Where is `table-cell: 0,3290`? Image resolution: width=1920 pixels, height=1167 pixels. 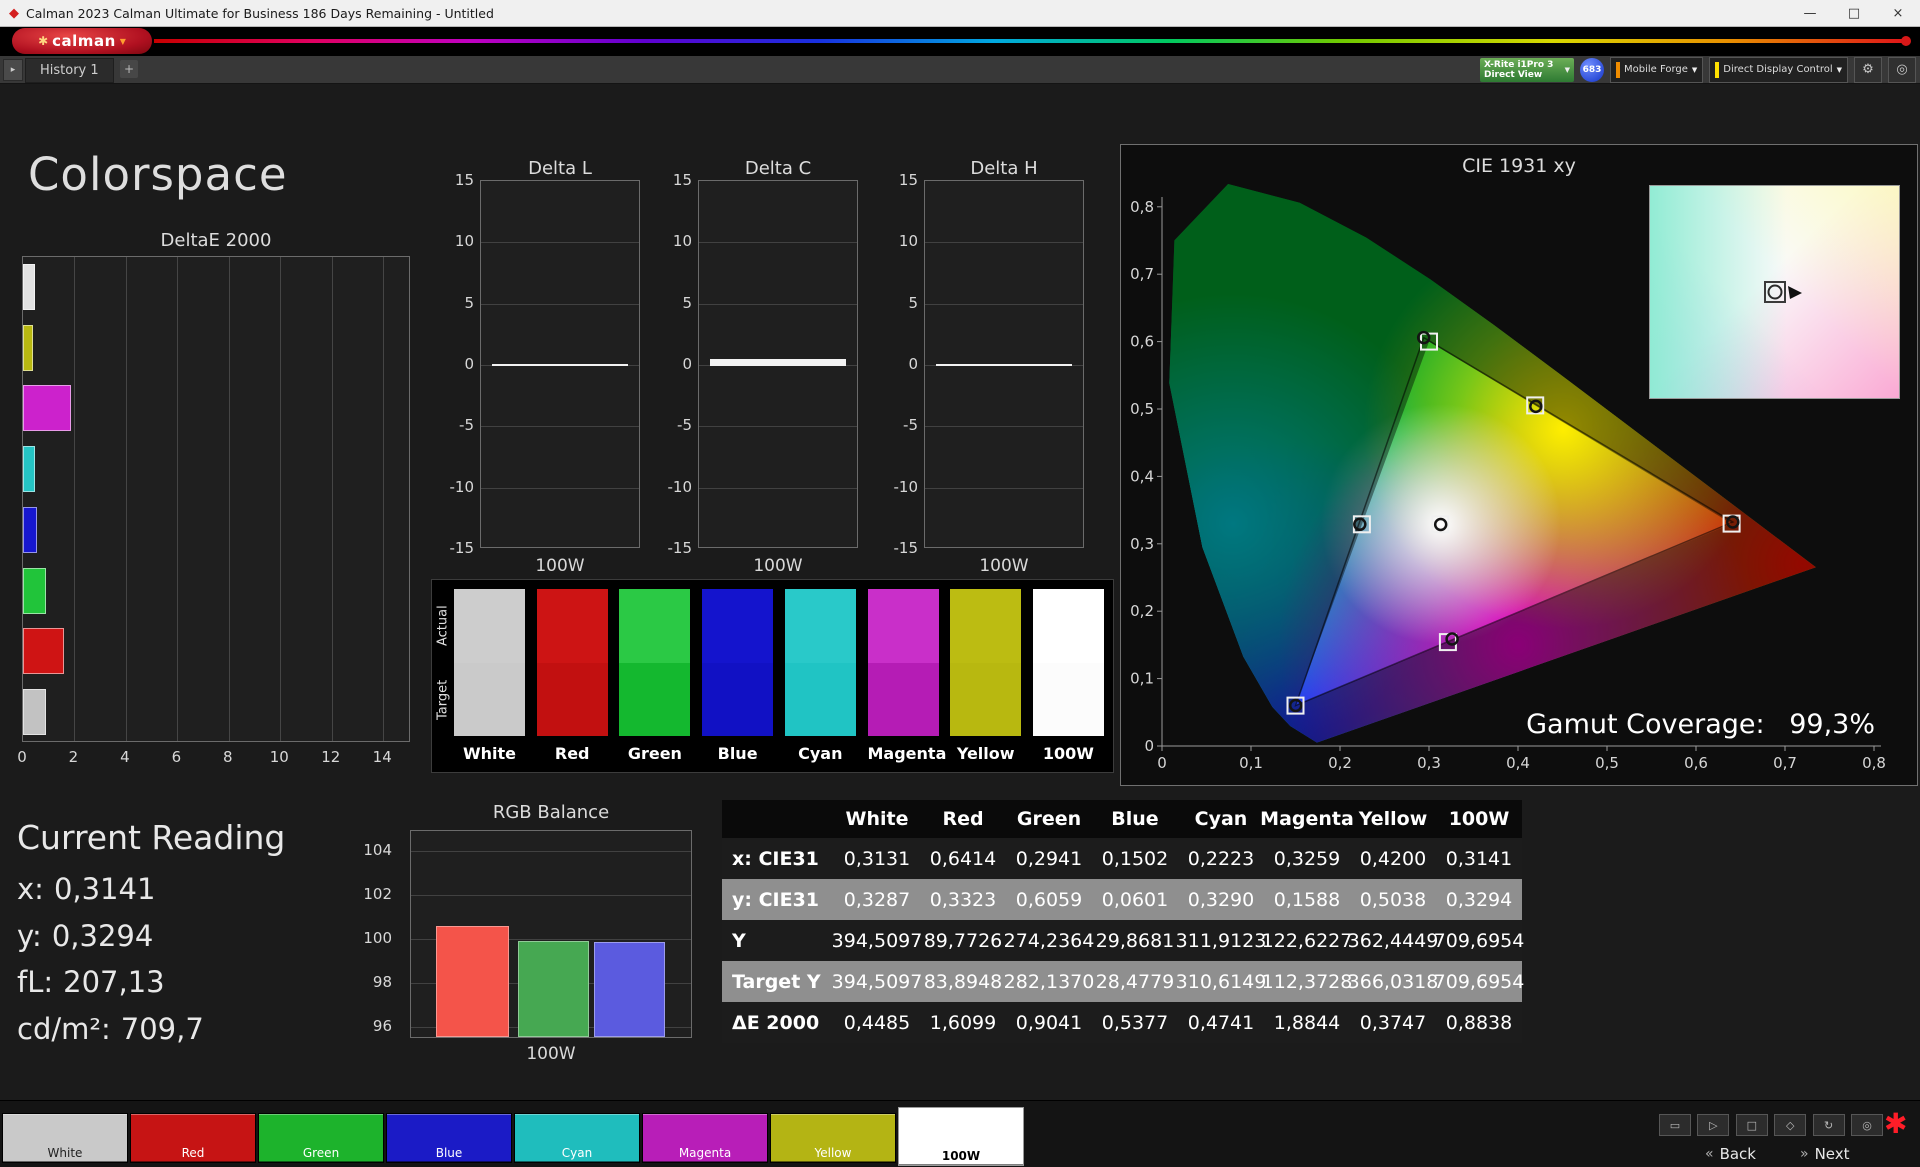
table-cell: 0,3290 is located at coordinates (1221, 899).